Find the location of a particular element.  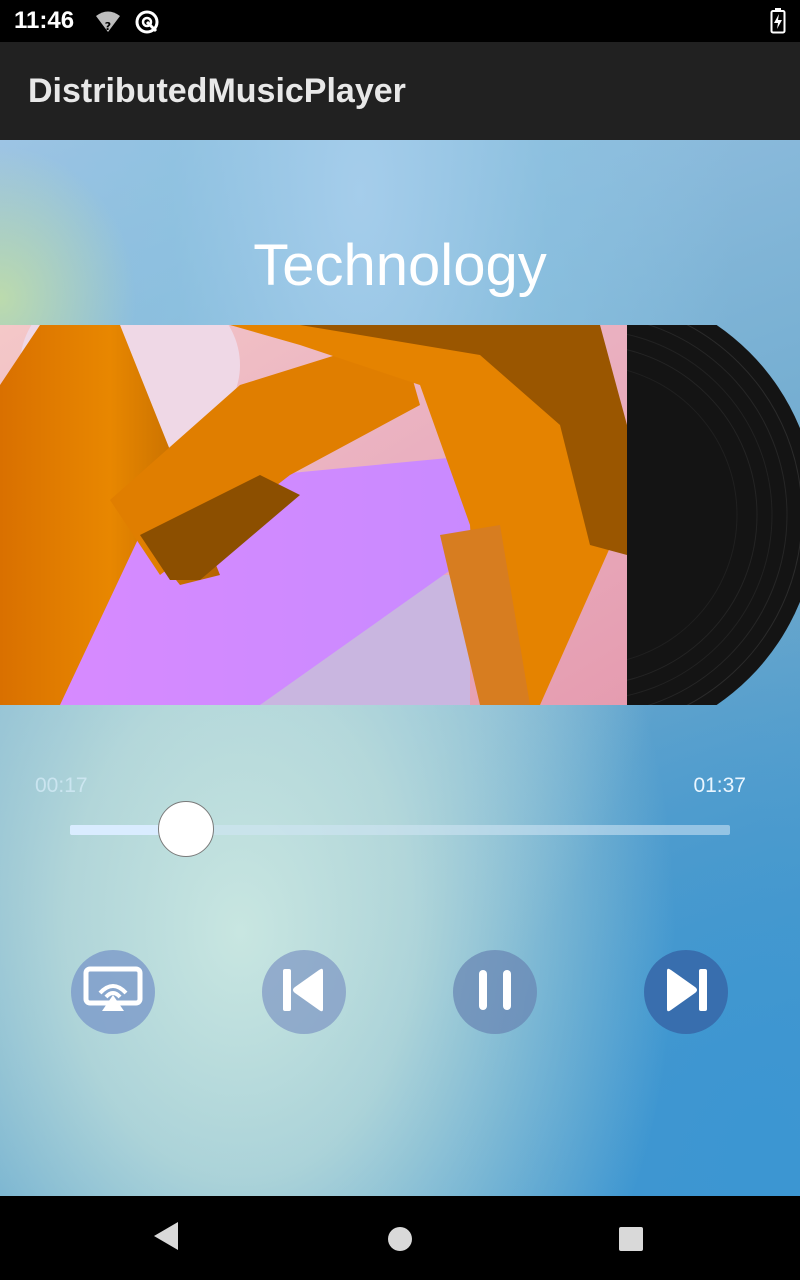

app-title: DistributedMusicPlayer is located at coordinates (217, 91).